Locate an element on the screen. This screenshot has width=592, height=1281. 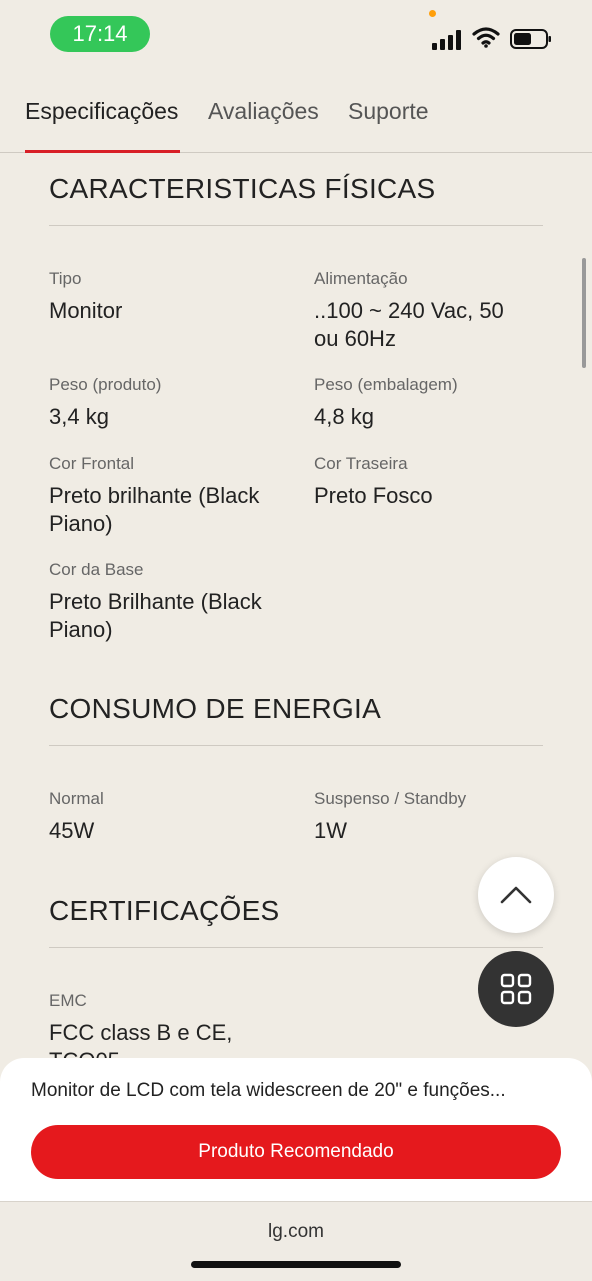
chevron-up-icon is located at coordinates (516, 895).